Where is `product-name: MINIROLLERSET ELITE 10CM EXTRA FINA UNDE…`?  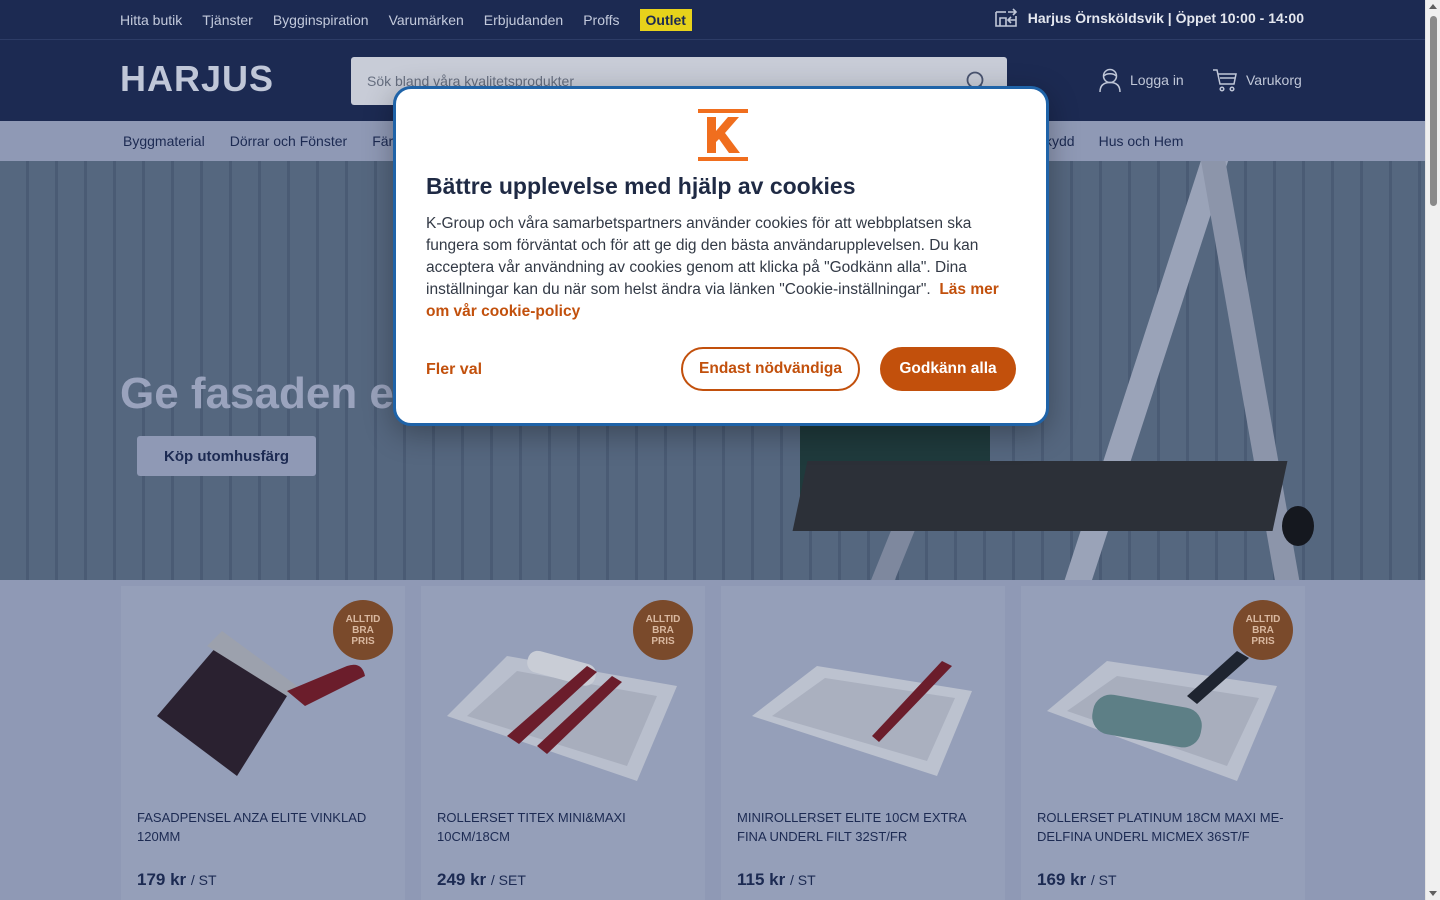
product-name: MINIROLLERSET ELITE 10CM EXTRA FINA UNDE… is located at coordinates (865, 827).